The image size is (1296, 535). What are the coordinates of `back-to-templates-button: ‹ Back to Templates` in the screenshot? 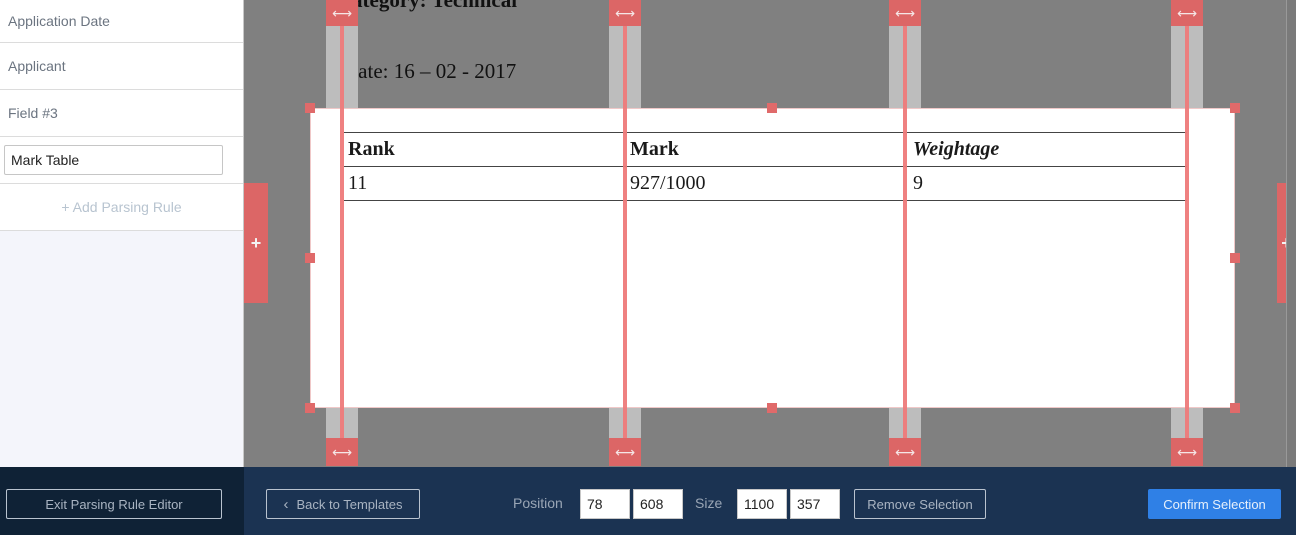 It's located at (343, 504).